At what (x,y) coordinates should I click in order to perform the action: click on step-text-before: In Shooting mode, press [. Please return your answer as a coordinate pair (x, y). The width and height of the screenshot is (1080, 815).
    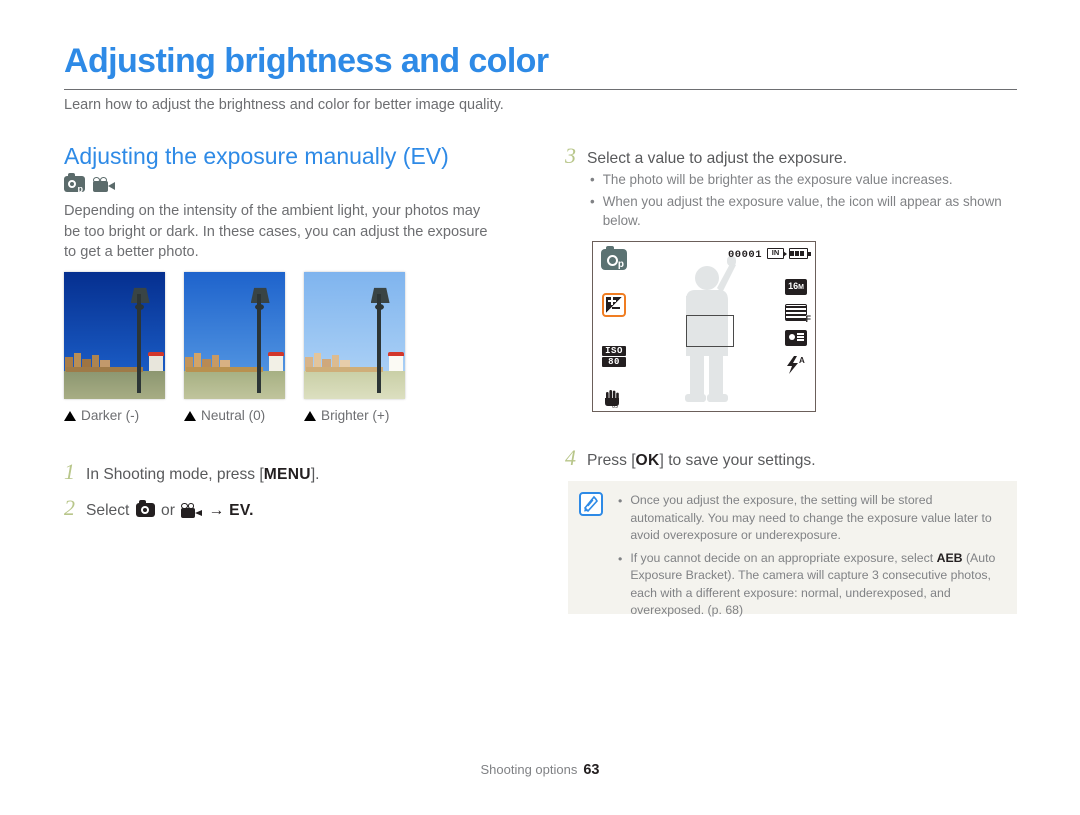
    Looking at the image, I should click on (175, 474).